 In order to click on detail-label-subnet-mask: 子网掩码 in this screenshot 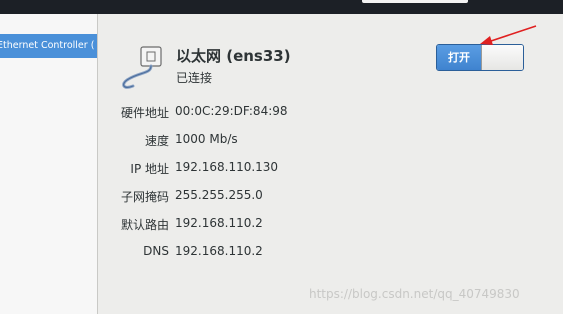, I will do `click(144, 197)`.